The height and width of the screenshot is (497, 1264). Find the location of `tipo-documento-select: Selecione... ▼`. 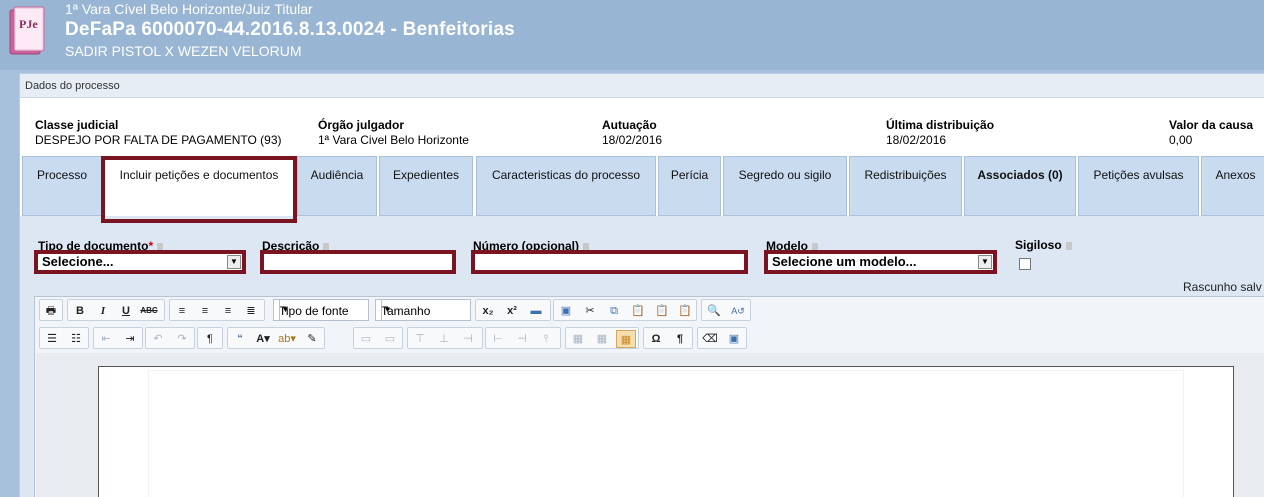

tipo-documento-select: Selecione... ▼ is located at coordinates (140, 262).